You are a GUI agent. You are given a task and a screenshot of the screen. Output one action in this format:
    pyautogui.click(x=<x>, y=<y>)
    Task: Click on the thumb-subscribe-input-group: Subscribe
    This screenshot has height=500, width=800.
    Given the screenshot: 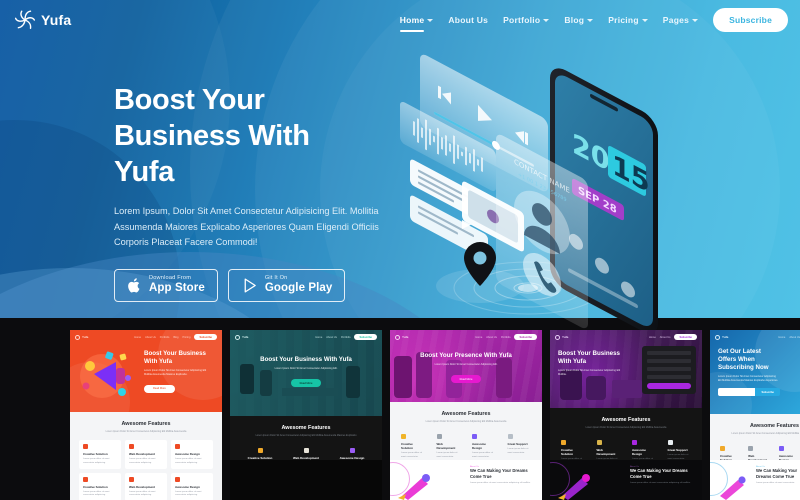 What is the action you would take?
    pyautogui.click(x=749, y=392)
    